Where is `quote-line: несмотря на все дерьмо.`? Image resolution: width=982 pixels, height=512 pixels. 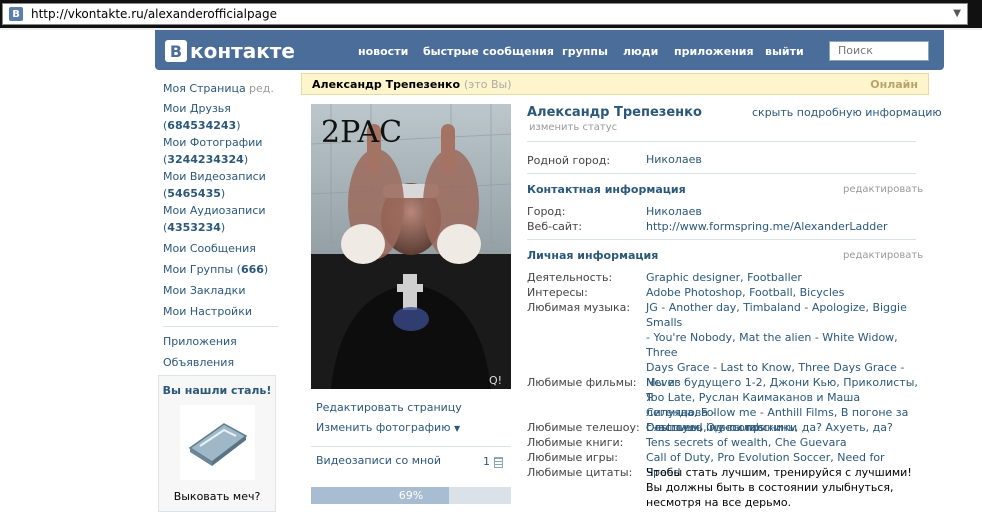 quote-line: несмотря на все дерьмо. is located at coordinates (719, 502).